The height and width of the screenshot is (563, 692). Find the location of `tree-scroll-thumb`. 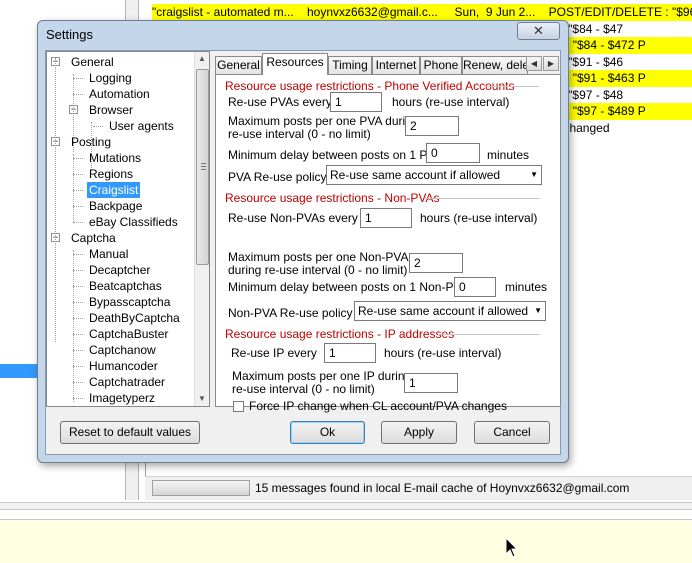

tree-scroll-thumb is located at coordinates (202, 167).